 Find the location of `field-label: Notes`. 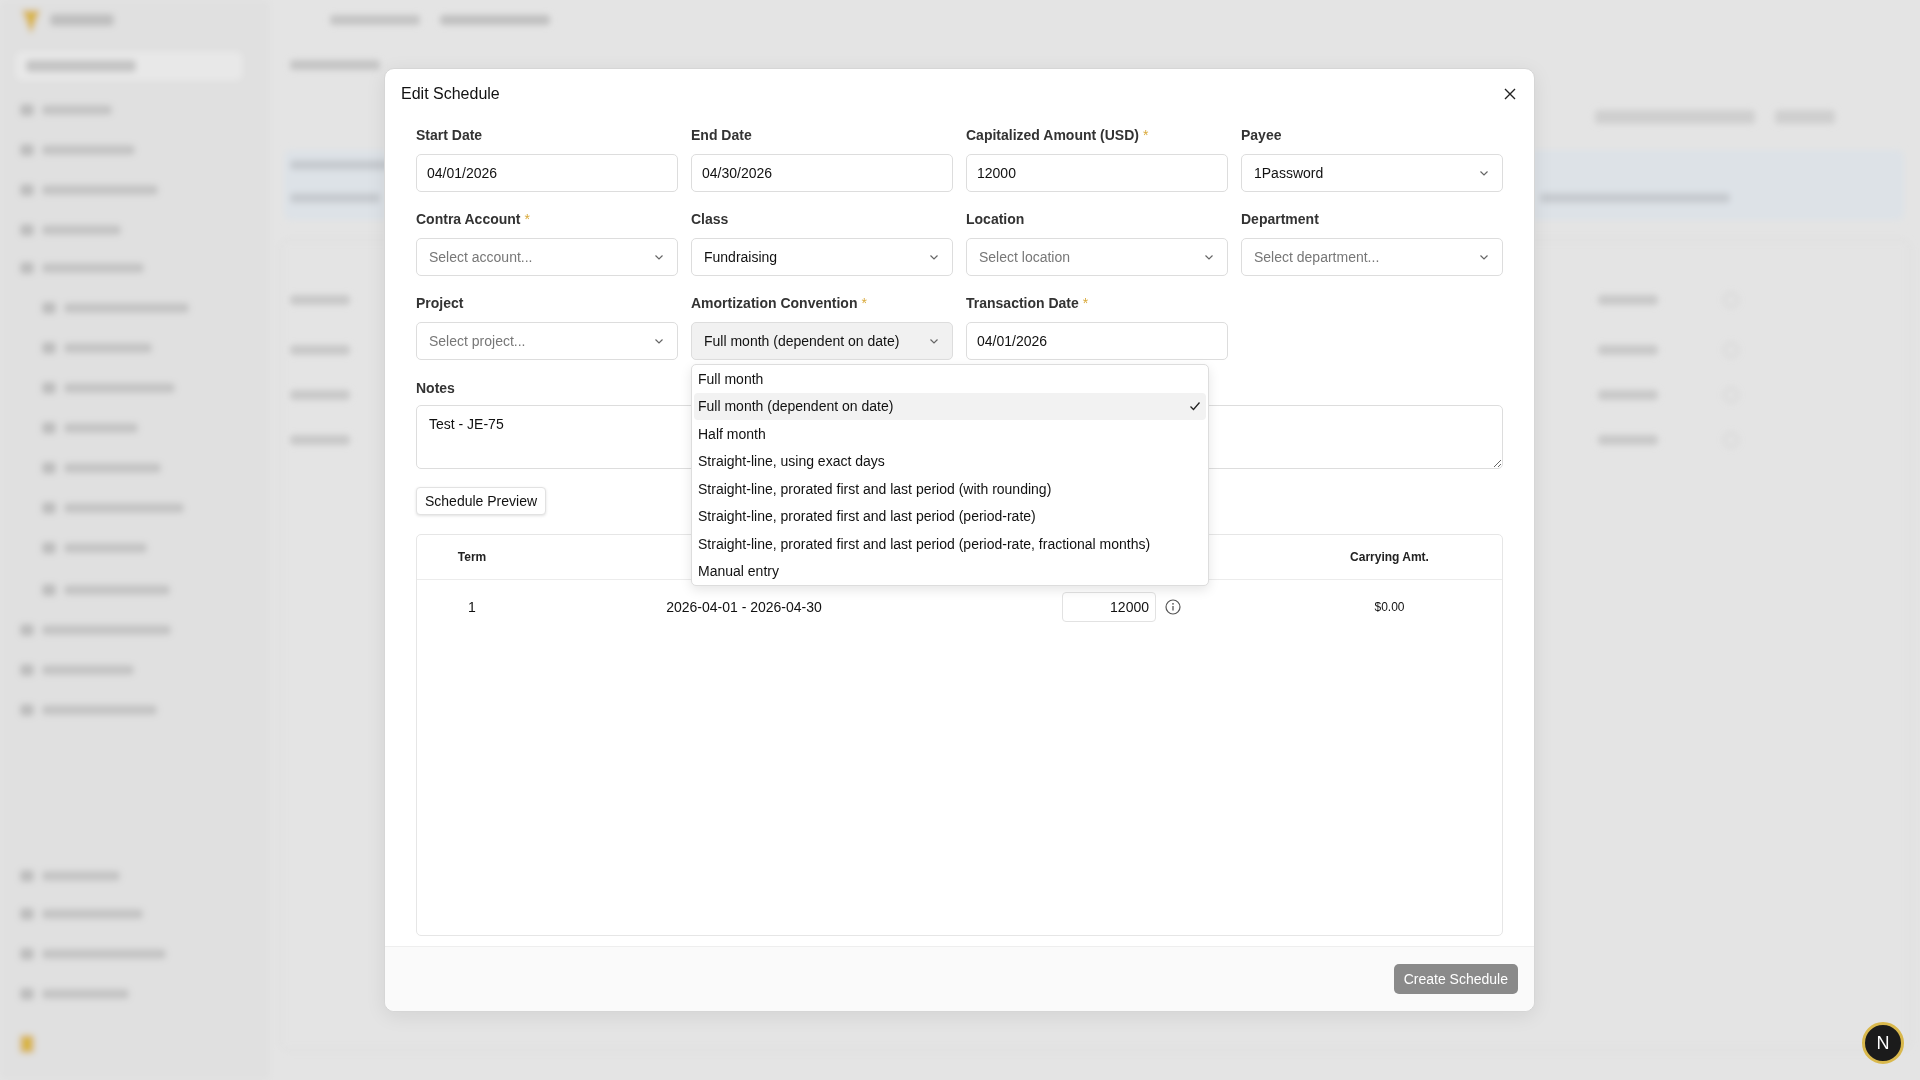

field-label: Notes is located at coordinates (435, 388).